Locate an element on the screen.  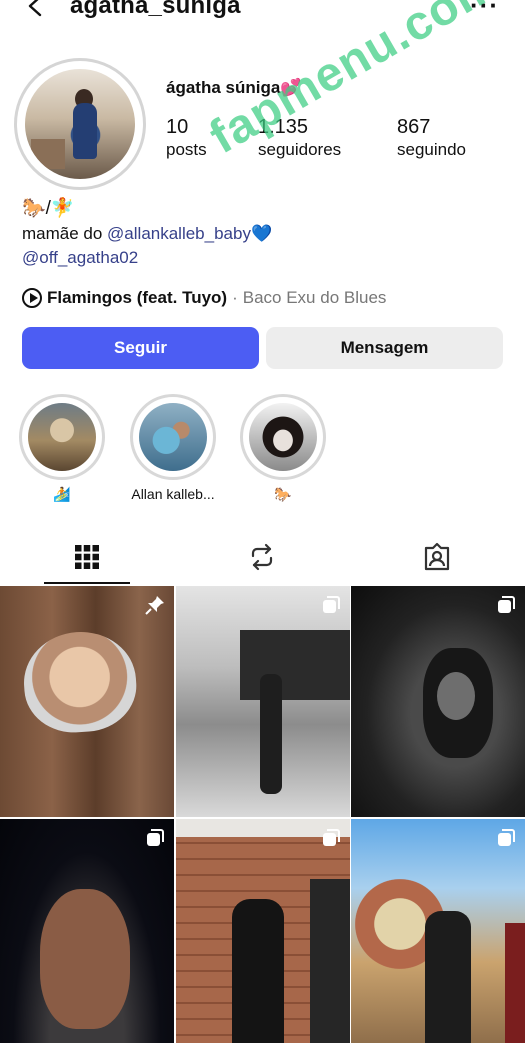
profile-tabs is located at coordinates (262, 557).